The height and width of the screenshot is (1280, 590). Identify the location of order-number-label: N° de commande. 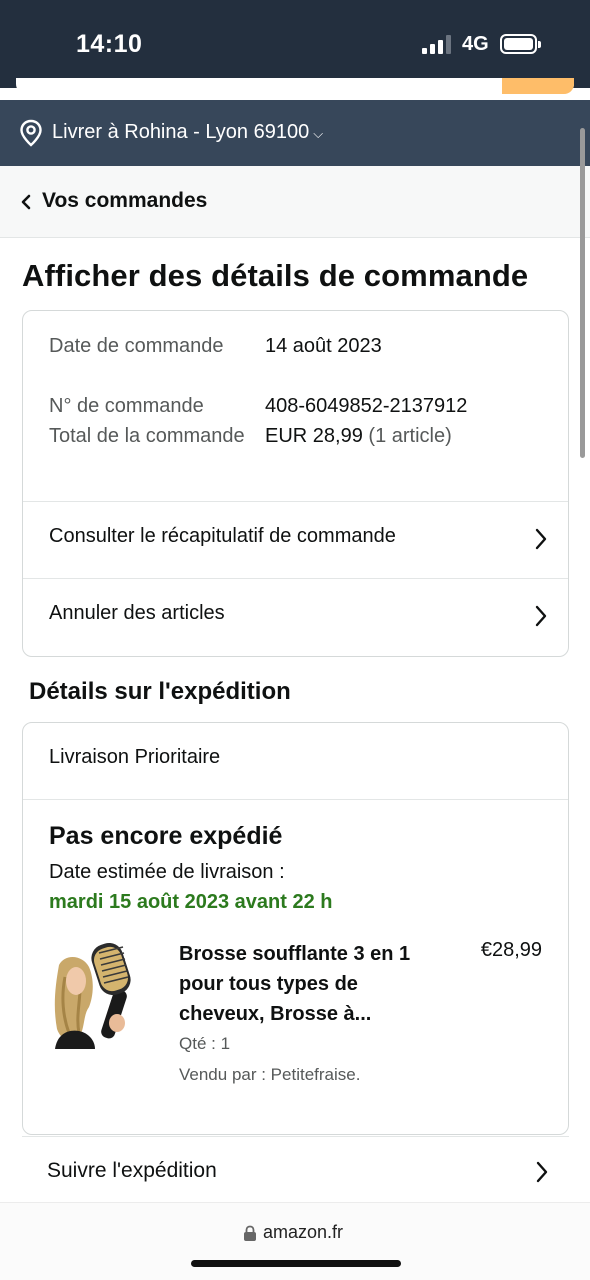
(126, 406).